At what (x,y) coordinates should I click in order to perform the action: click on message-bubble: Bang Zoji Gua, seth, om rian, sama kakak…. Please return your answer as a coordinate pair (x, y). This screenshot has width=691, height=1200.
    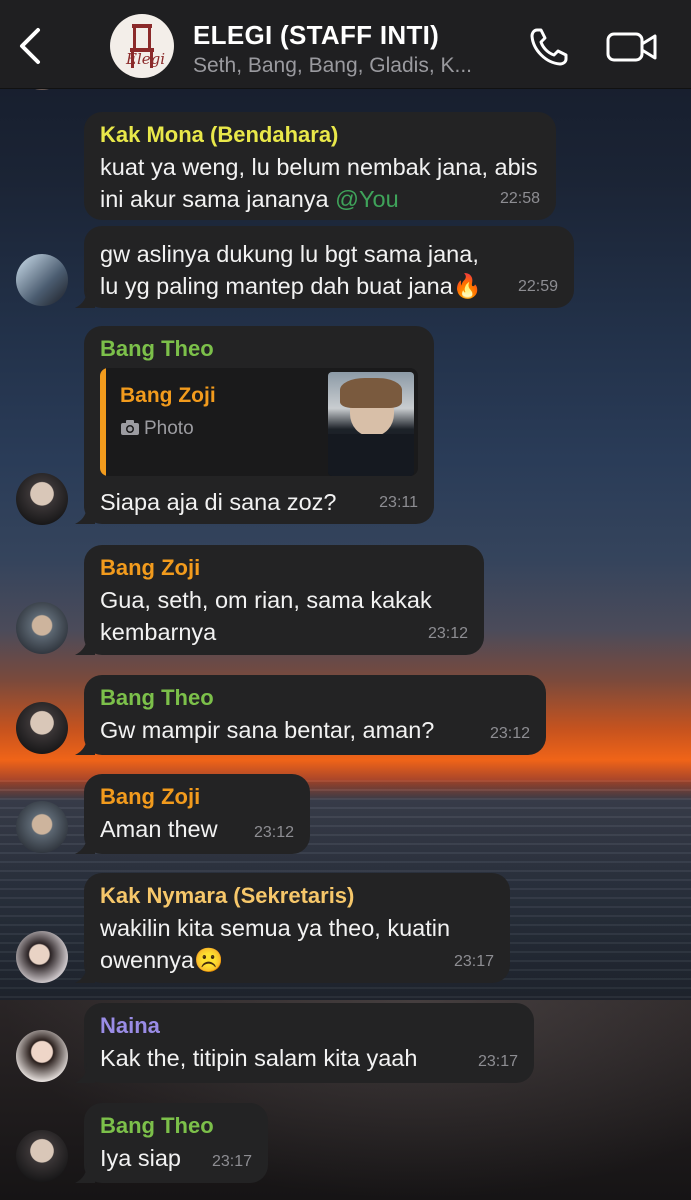
    Looking at the image, I should click on (279, 600).